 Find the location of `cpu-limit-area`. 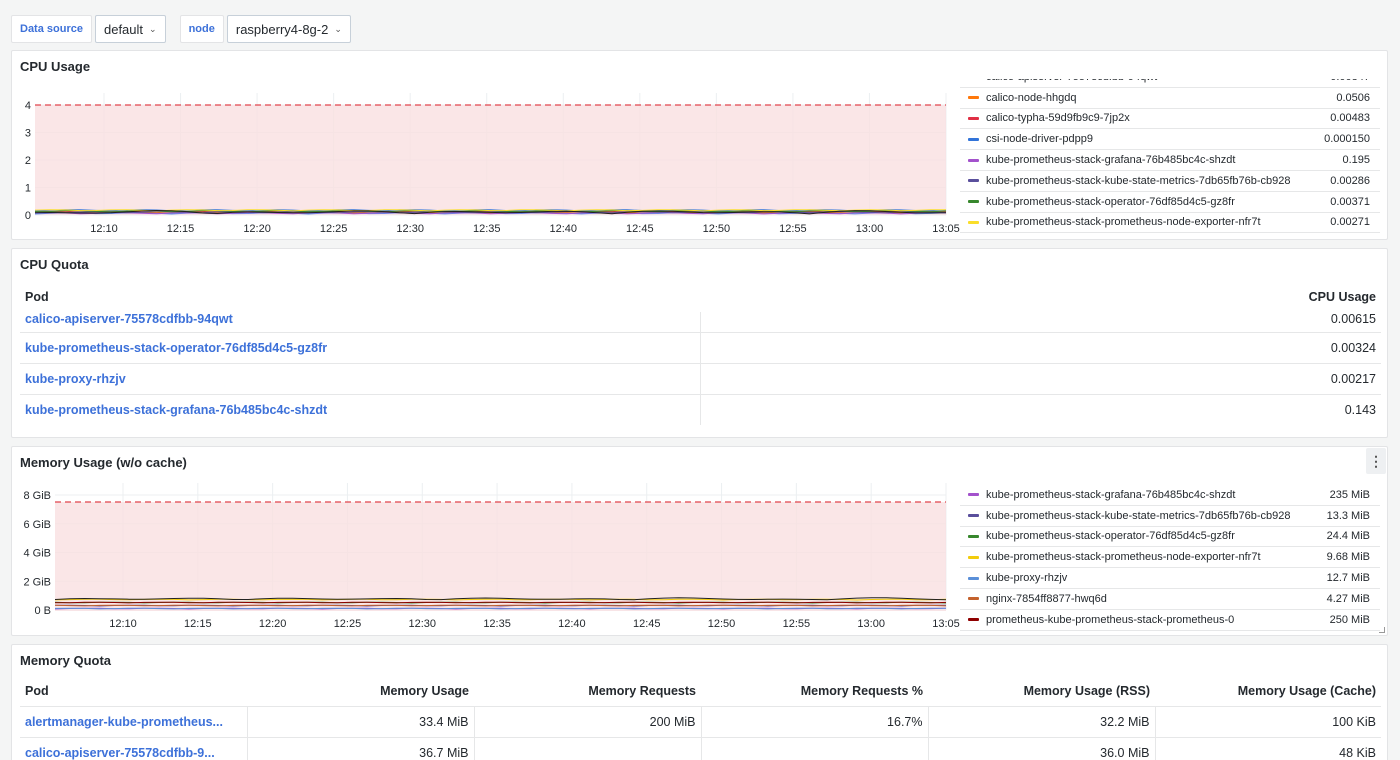

cpu-limit-area is located at coordinates (490, 160).